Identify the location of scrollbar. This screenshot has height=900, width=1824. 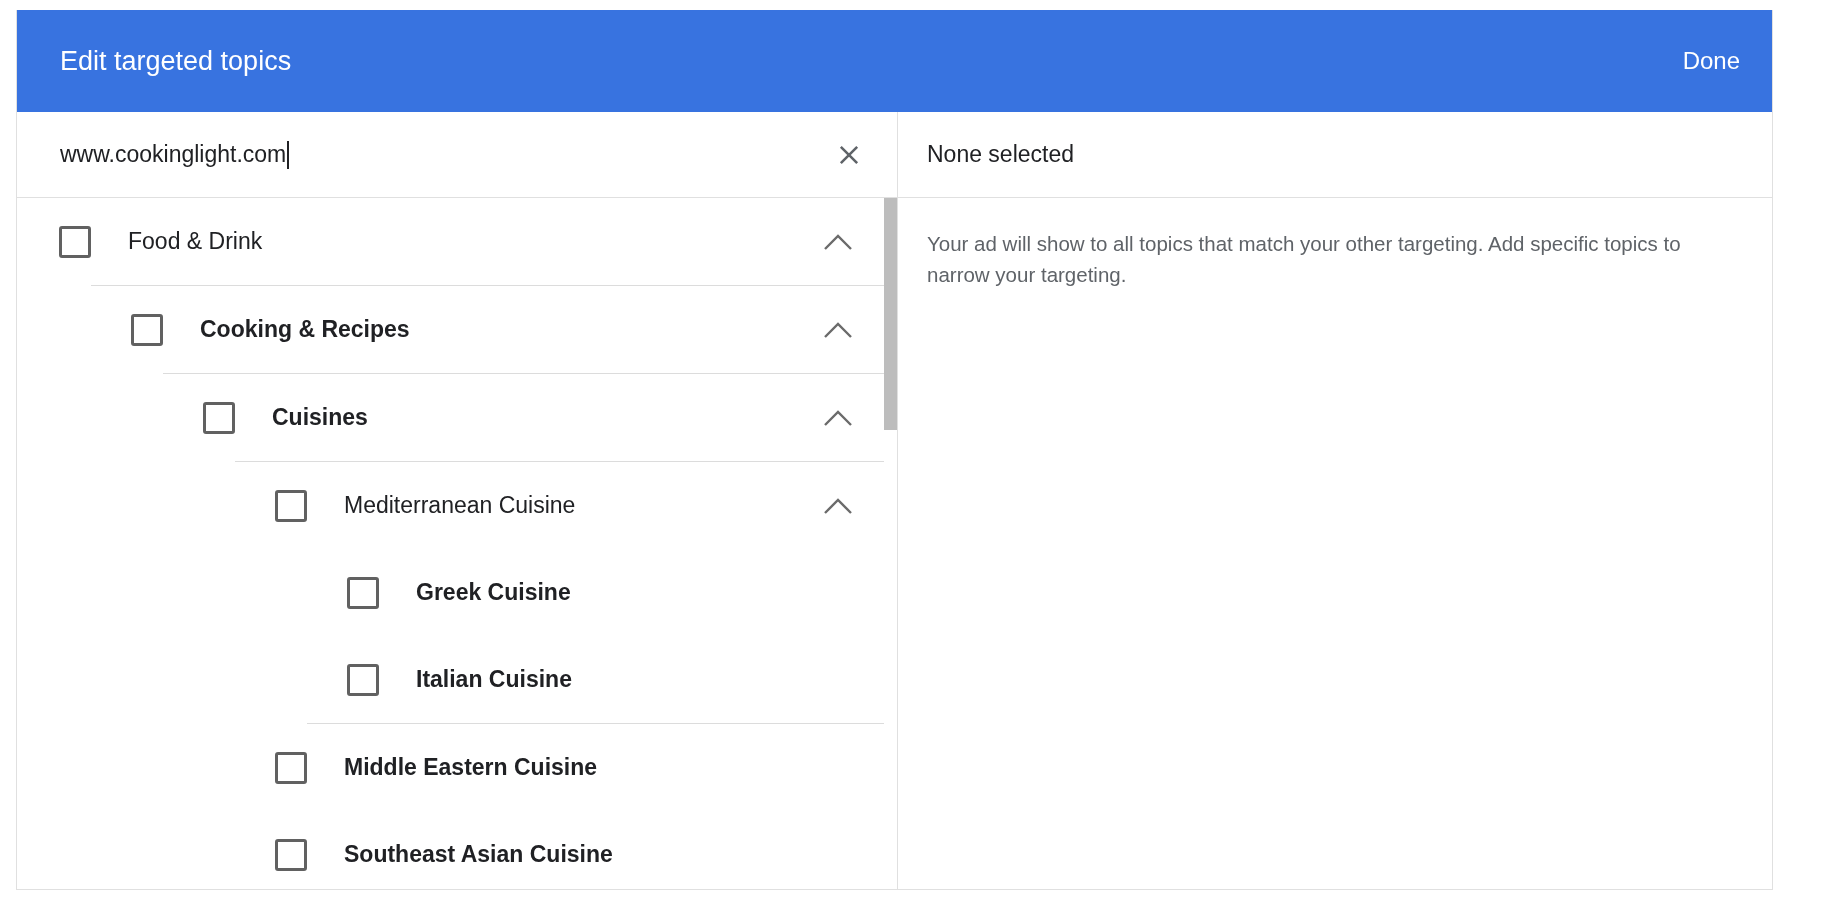
(890, 314).